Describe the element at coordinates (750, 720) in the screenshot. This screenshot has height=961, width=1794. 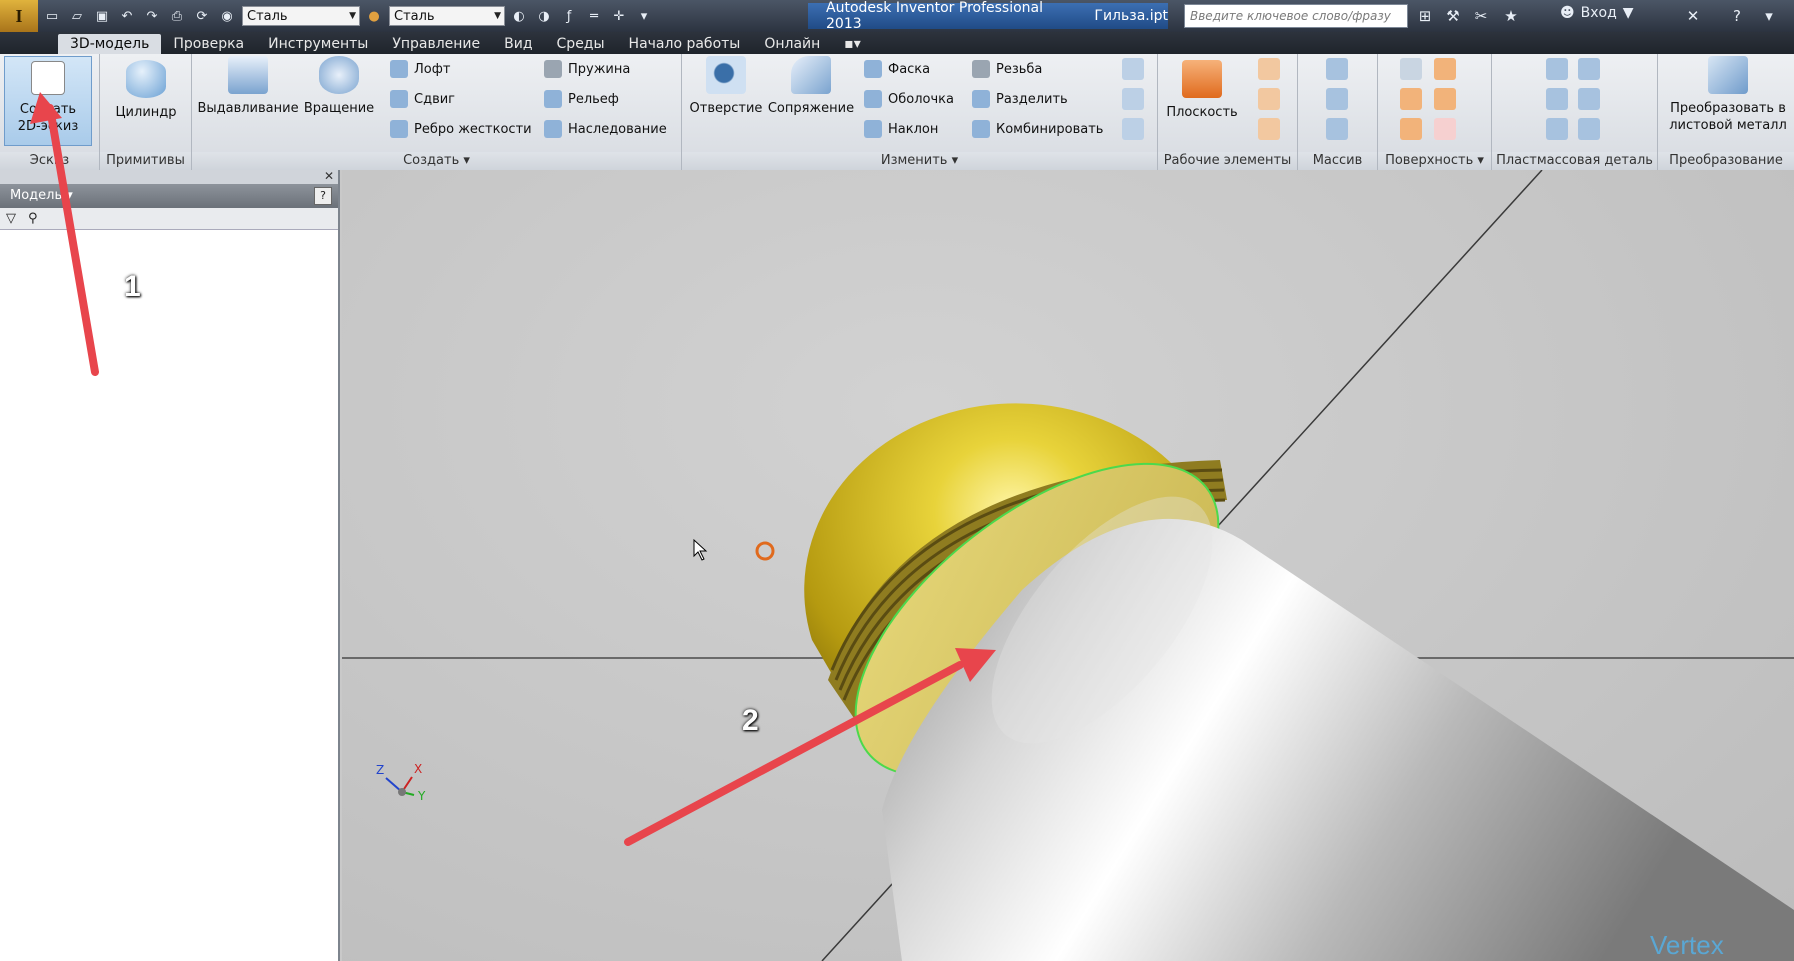
I see `callout-2: 2` at that location.